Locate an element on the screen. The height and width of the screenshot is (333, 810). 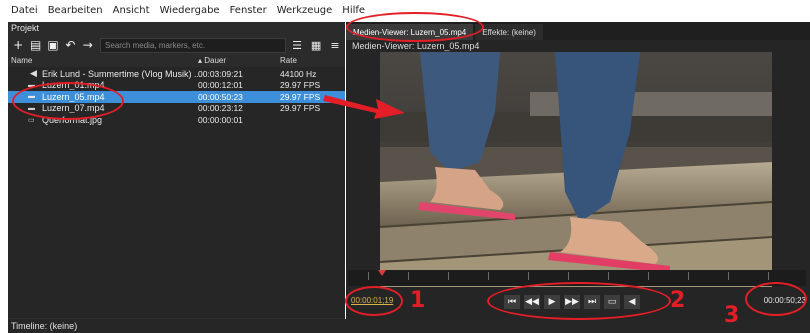
annotation-arrow is located at coordinates (364, 107).